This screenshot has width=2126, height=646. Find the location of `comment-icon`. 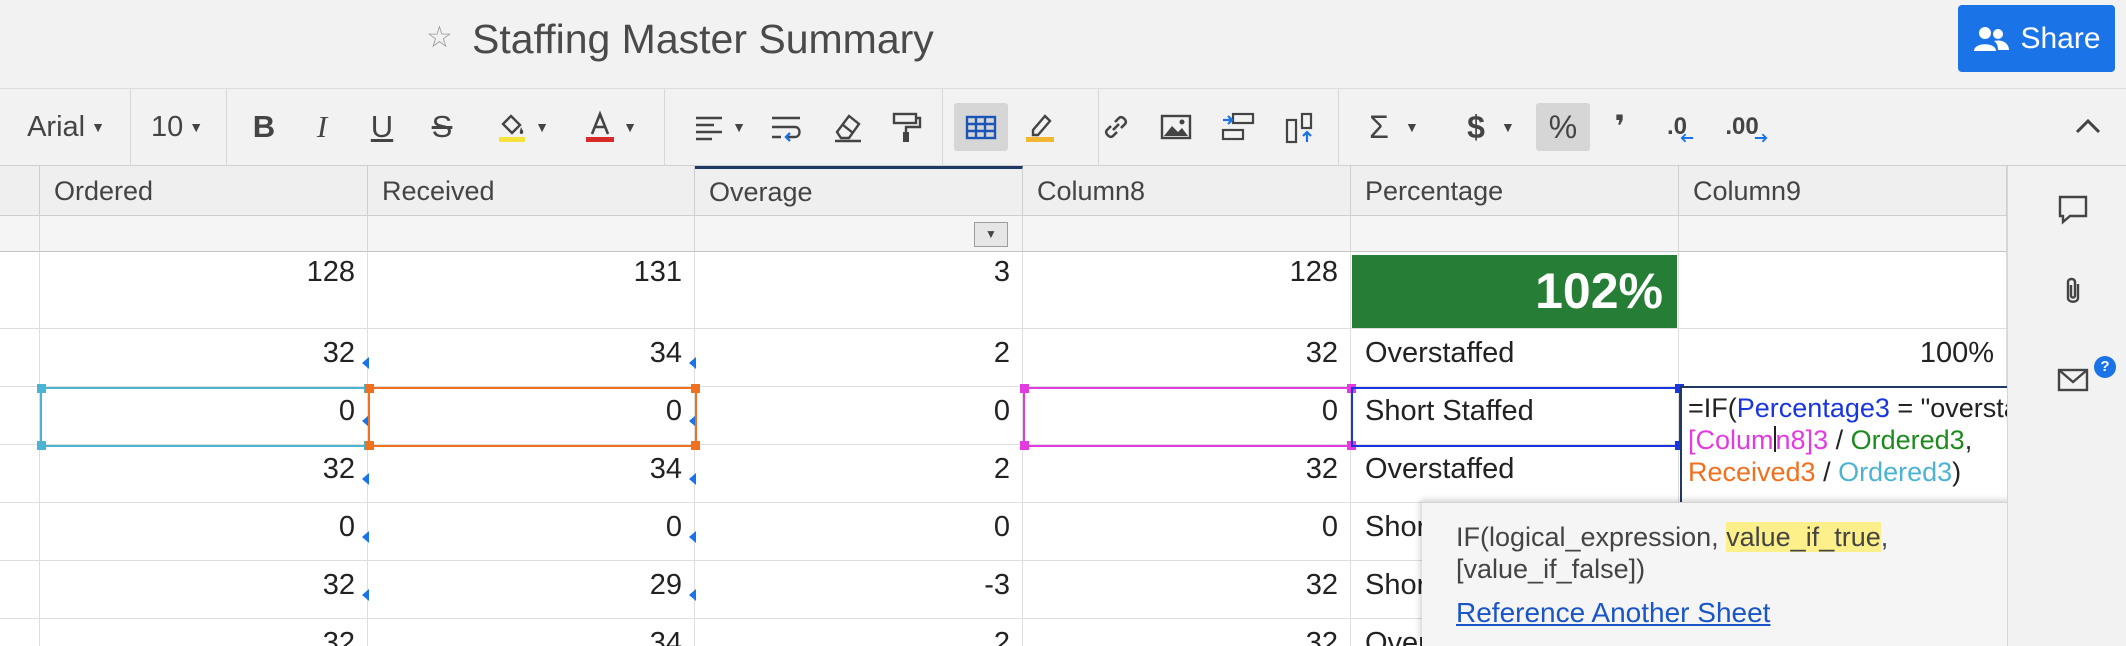

comment-icon is located at coordinates (2073, 209).